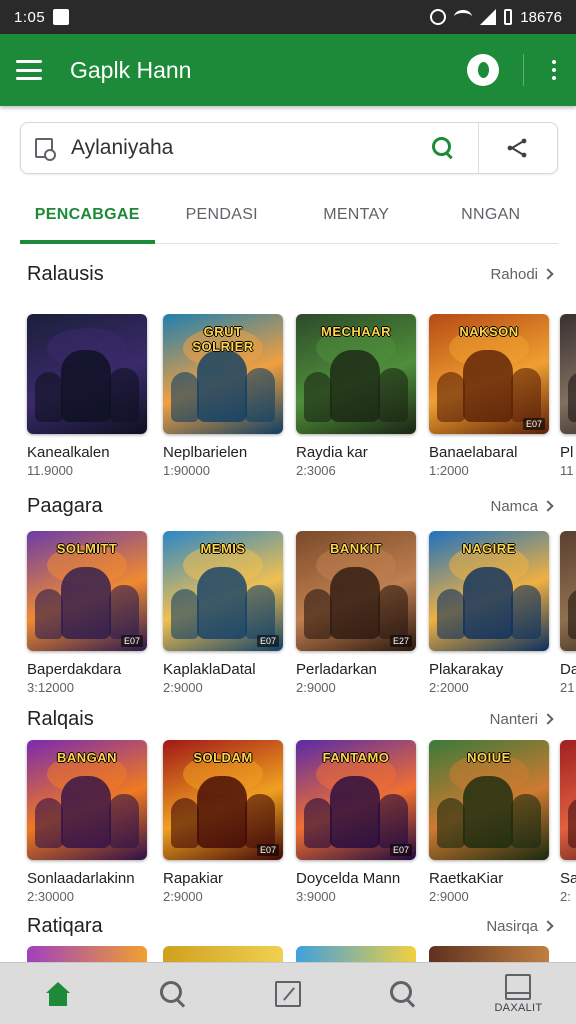 The image size is (576, 1024). What do you see at coordinates (491, 215) in the screenshot?
I see `tab-nngan: NNGAN` at bounding box center [491, 215].